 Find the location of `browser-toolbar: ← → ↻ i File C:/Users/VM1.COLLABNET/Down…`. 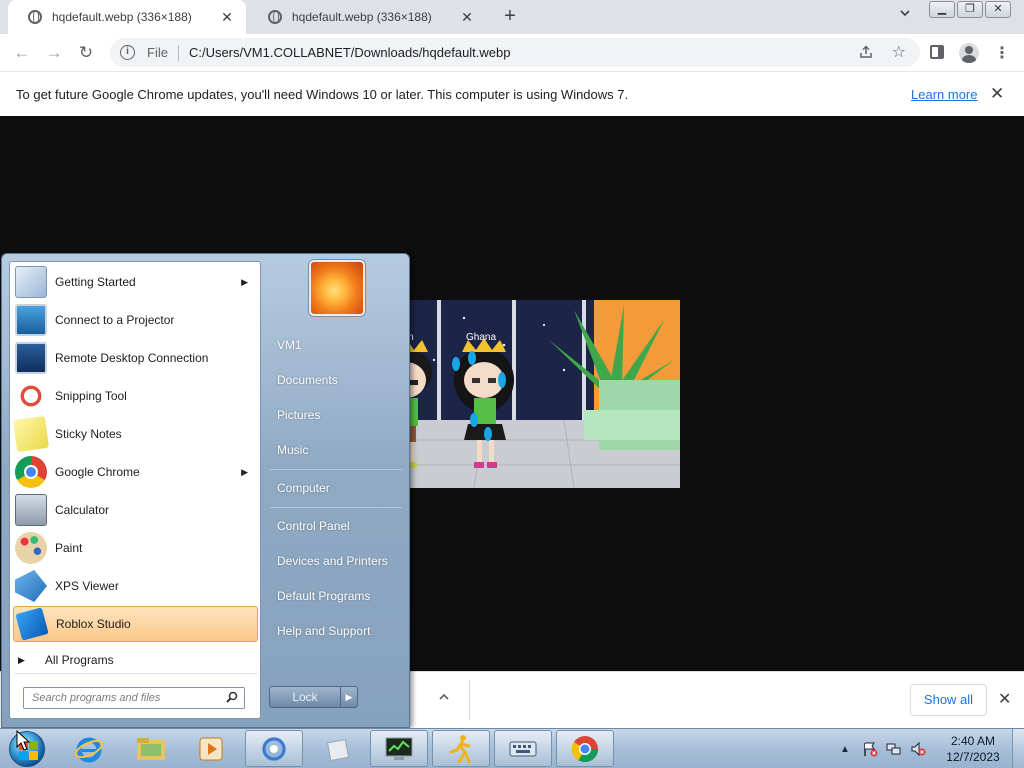

browser-toolbar: ← → ↻ i File C:/Users/VM1.COLLABNET/Down… is located at coordinates (512, 52).